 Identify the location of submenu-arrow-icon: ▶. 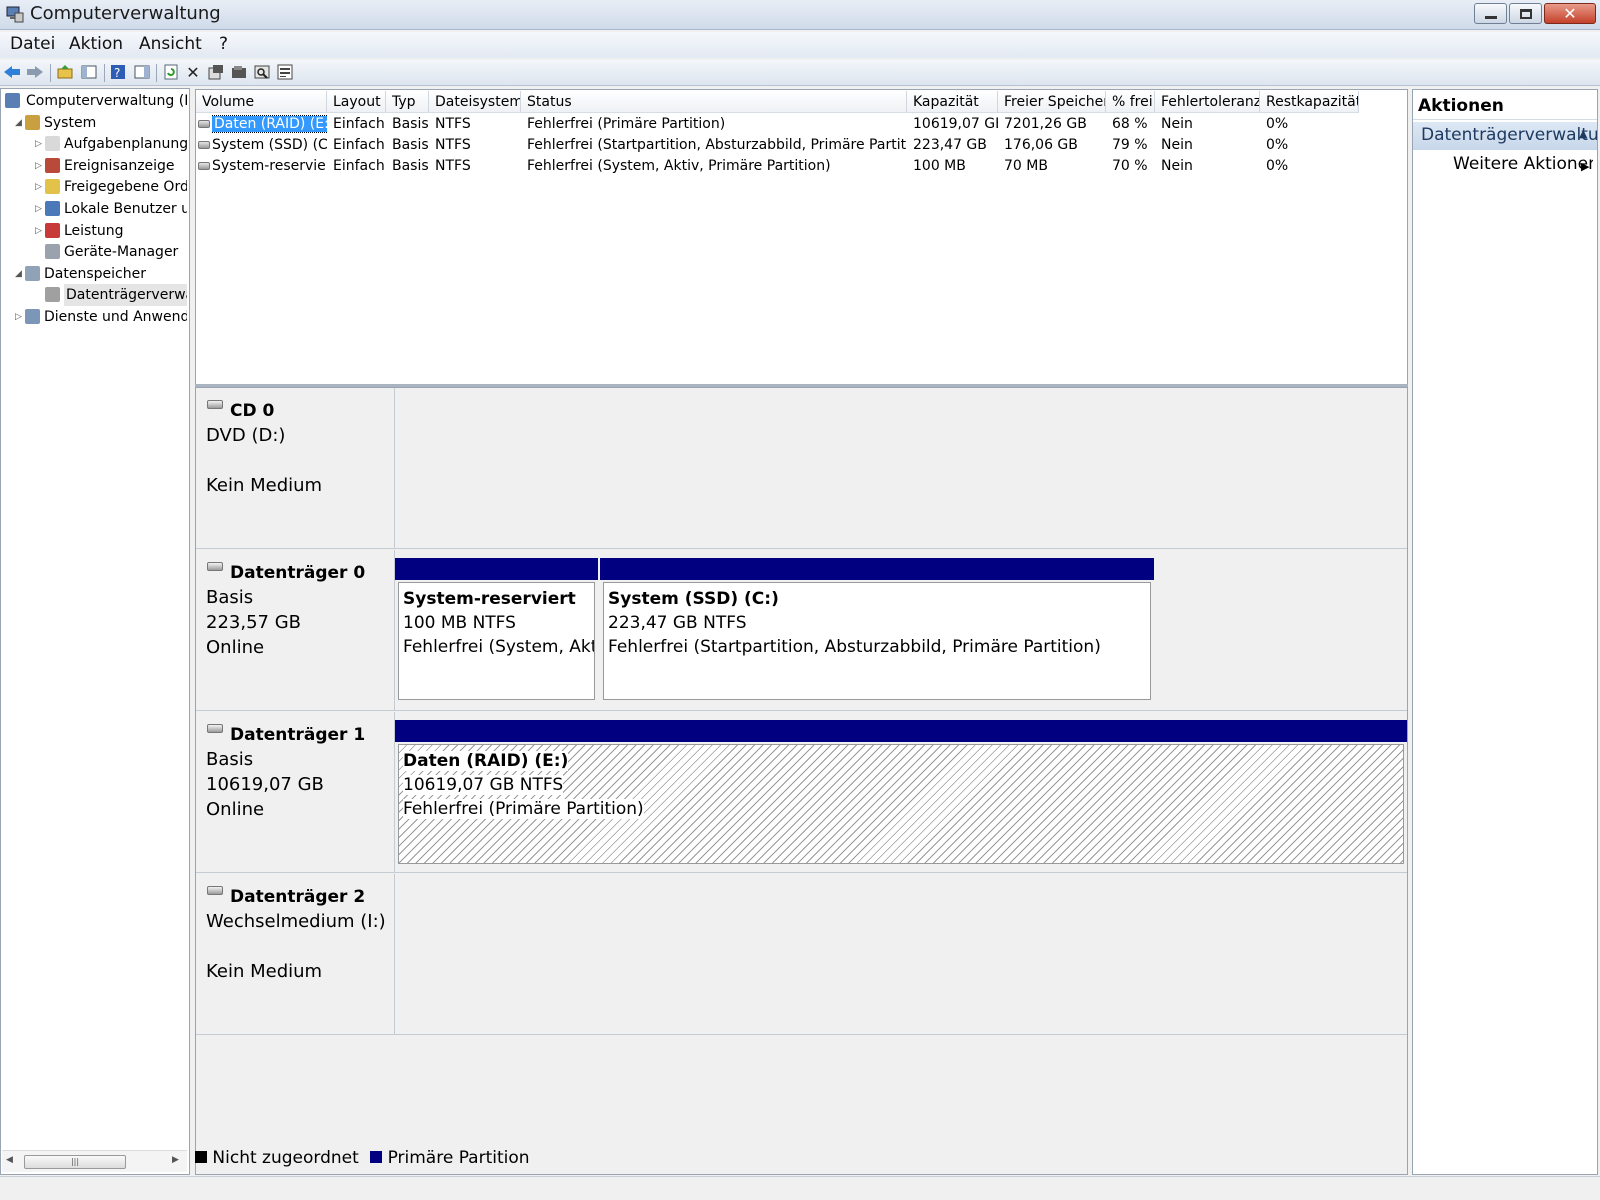
(1585, 166).